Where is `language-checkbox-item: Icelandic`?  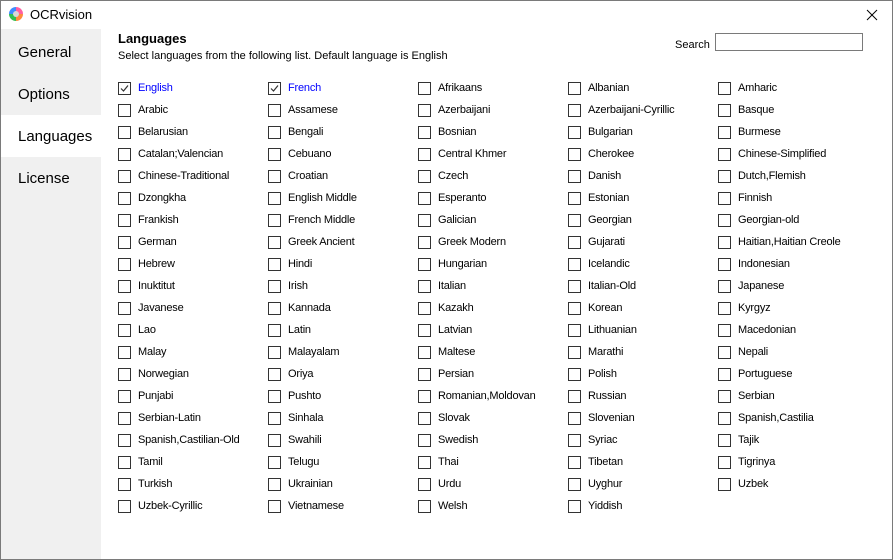
language-checkbox-item: Icelandic is located at coordinates (599, 264).